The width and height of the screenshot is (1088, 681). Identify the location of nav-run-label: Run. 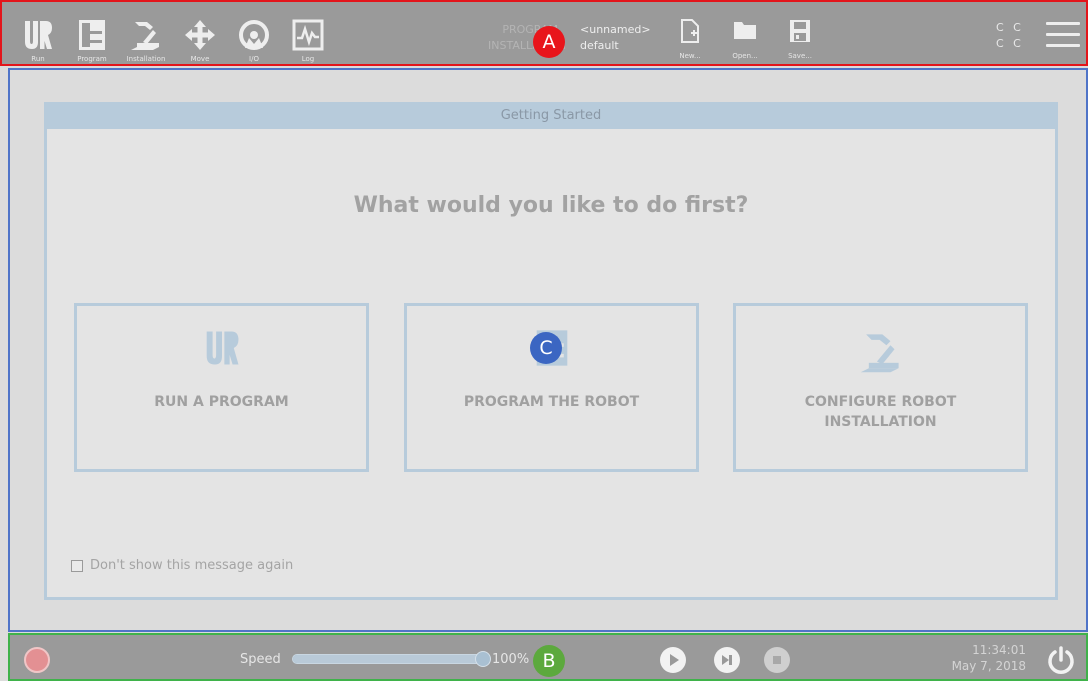
(38, 59).